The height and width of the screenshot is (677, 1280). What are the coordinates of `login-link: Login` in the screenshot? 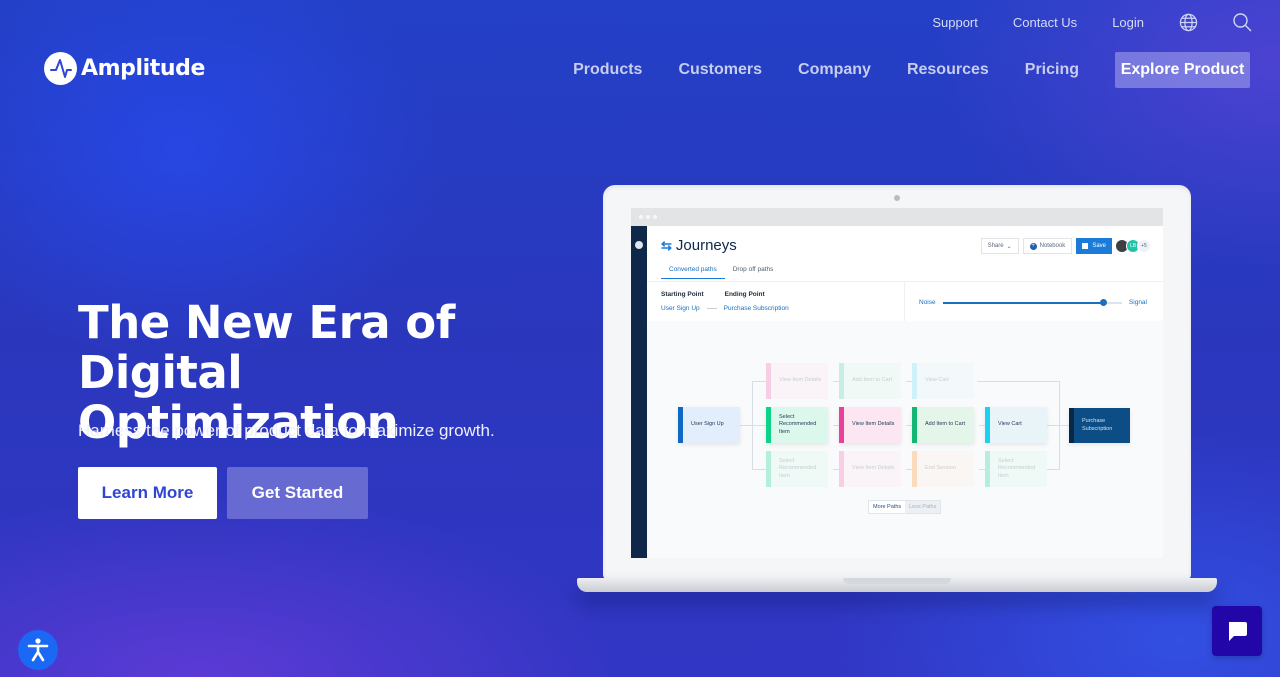 It's located at (1128, 22).